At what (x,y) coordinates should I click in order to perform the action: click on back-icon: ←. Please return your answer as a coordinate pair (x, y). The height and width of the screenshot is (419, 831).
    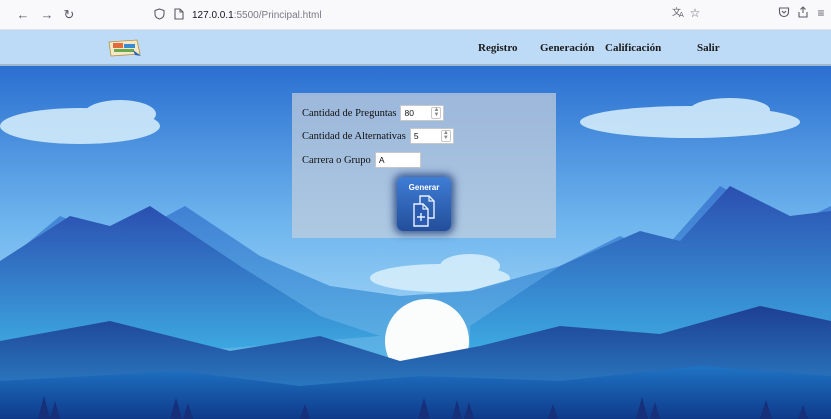
    Looking at the image, I should click on (23, 15).